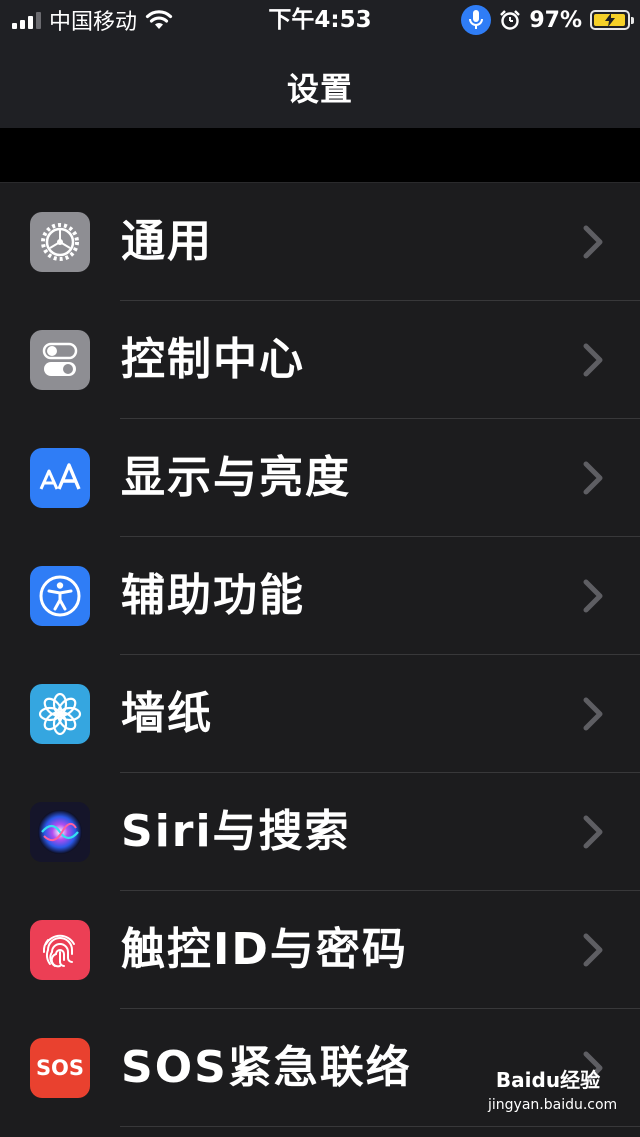 This screenshot has height=1137, width=640. Describe the element at coordinates (320, 360) in the screenshot. I see `settings-row-control-center: 控制中心` at that location.